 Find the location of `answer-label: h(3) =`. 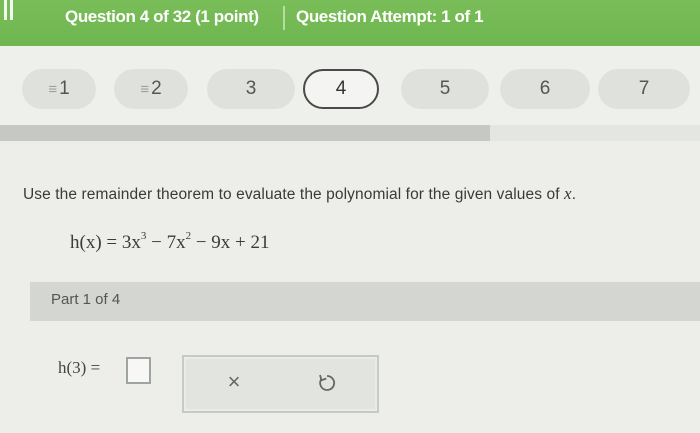

answer-label: h(3) = is located at coordinates (79, 367).